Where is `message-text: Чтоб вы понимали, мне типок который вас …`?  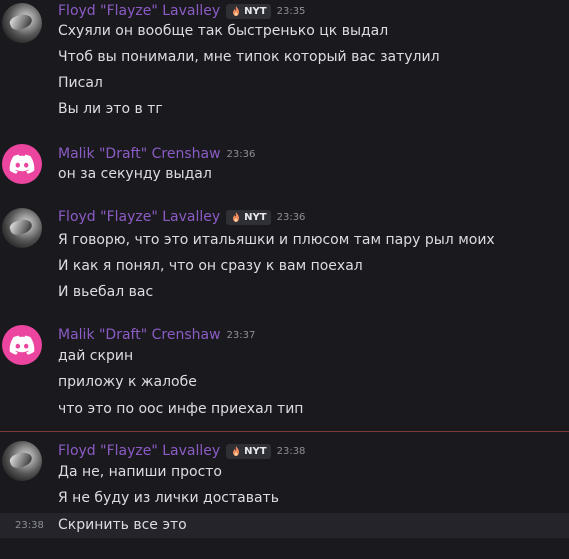
message-text: Чтоб вы понимали, мне типок который вас … is located at coordinates (249, 57).